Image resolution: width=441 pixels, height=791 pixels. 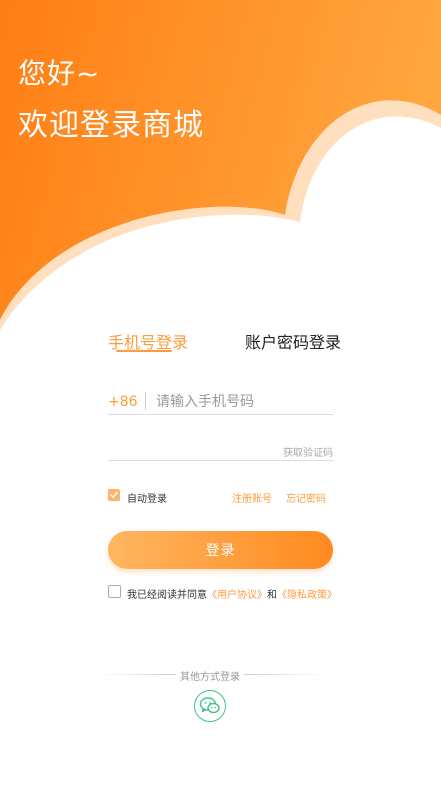 What do you see at coordinates (147, 499) in the screenshot?
I see `auto-login-label: 自动登录` at bounding box center [147, 499].